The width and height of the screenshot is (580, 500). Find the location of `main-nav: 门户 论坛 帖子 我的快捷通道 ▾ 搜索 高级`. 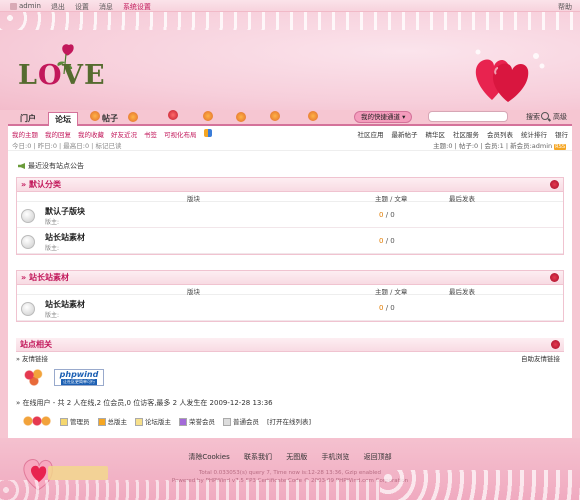

main-nav: 门户 论坛 帖子 我的快捷通道 ▾ 搜索 高级 is located at coordinates (290, 118).